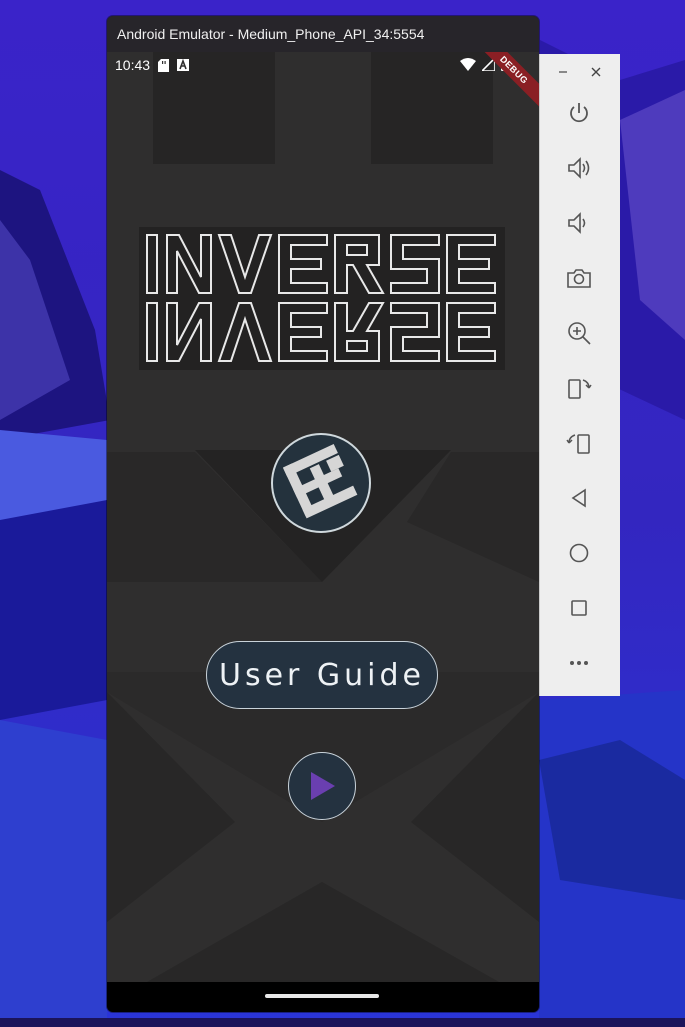 The width and height of the screenshot is (685, 1027). What do you see at coordinates (579, 168) in the screenshot?
I see `volume-up-icon` at bounding box center [579, 168].